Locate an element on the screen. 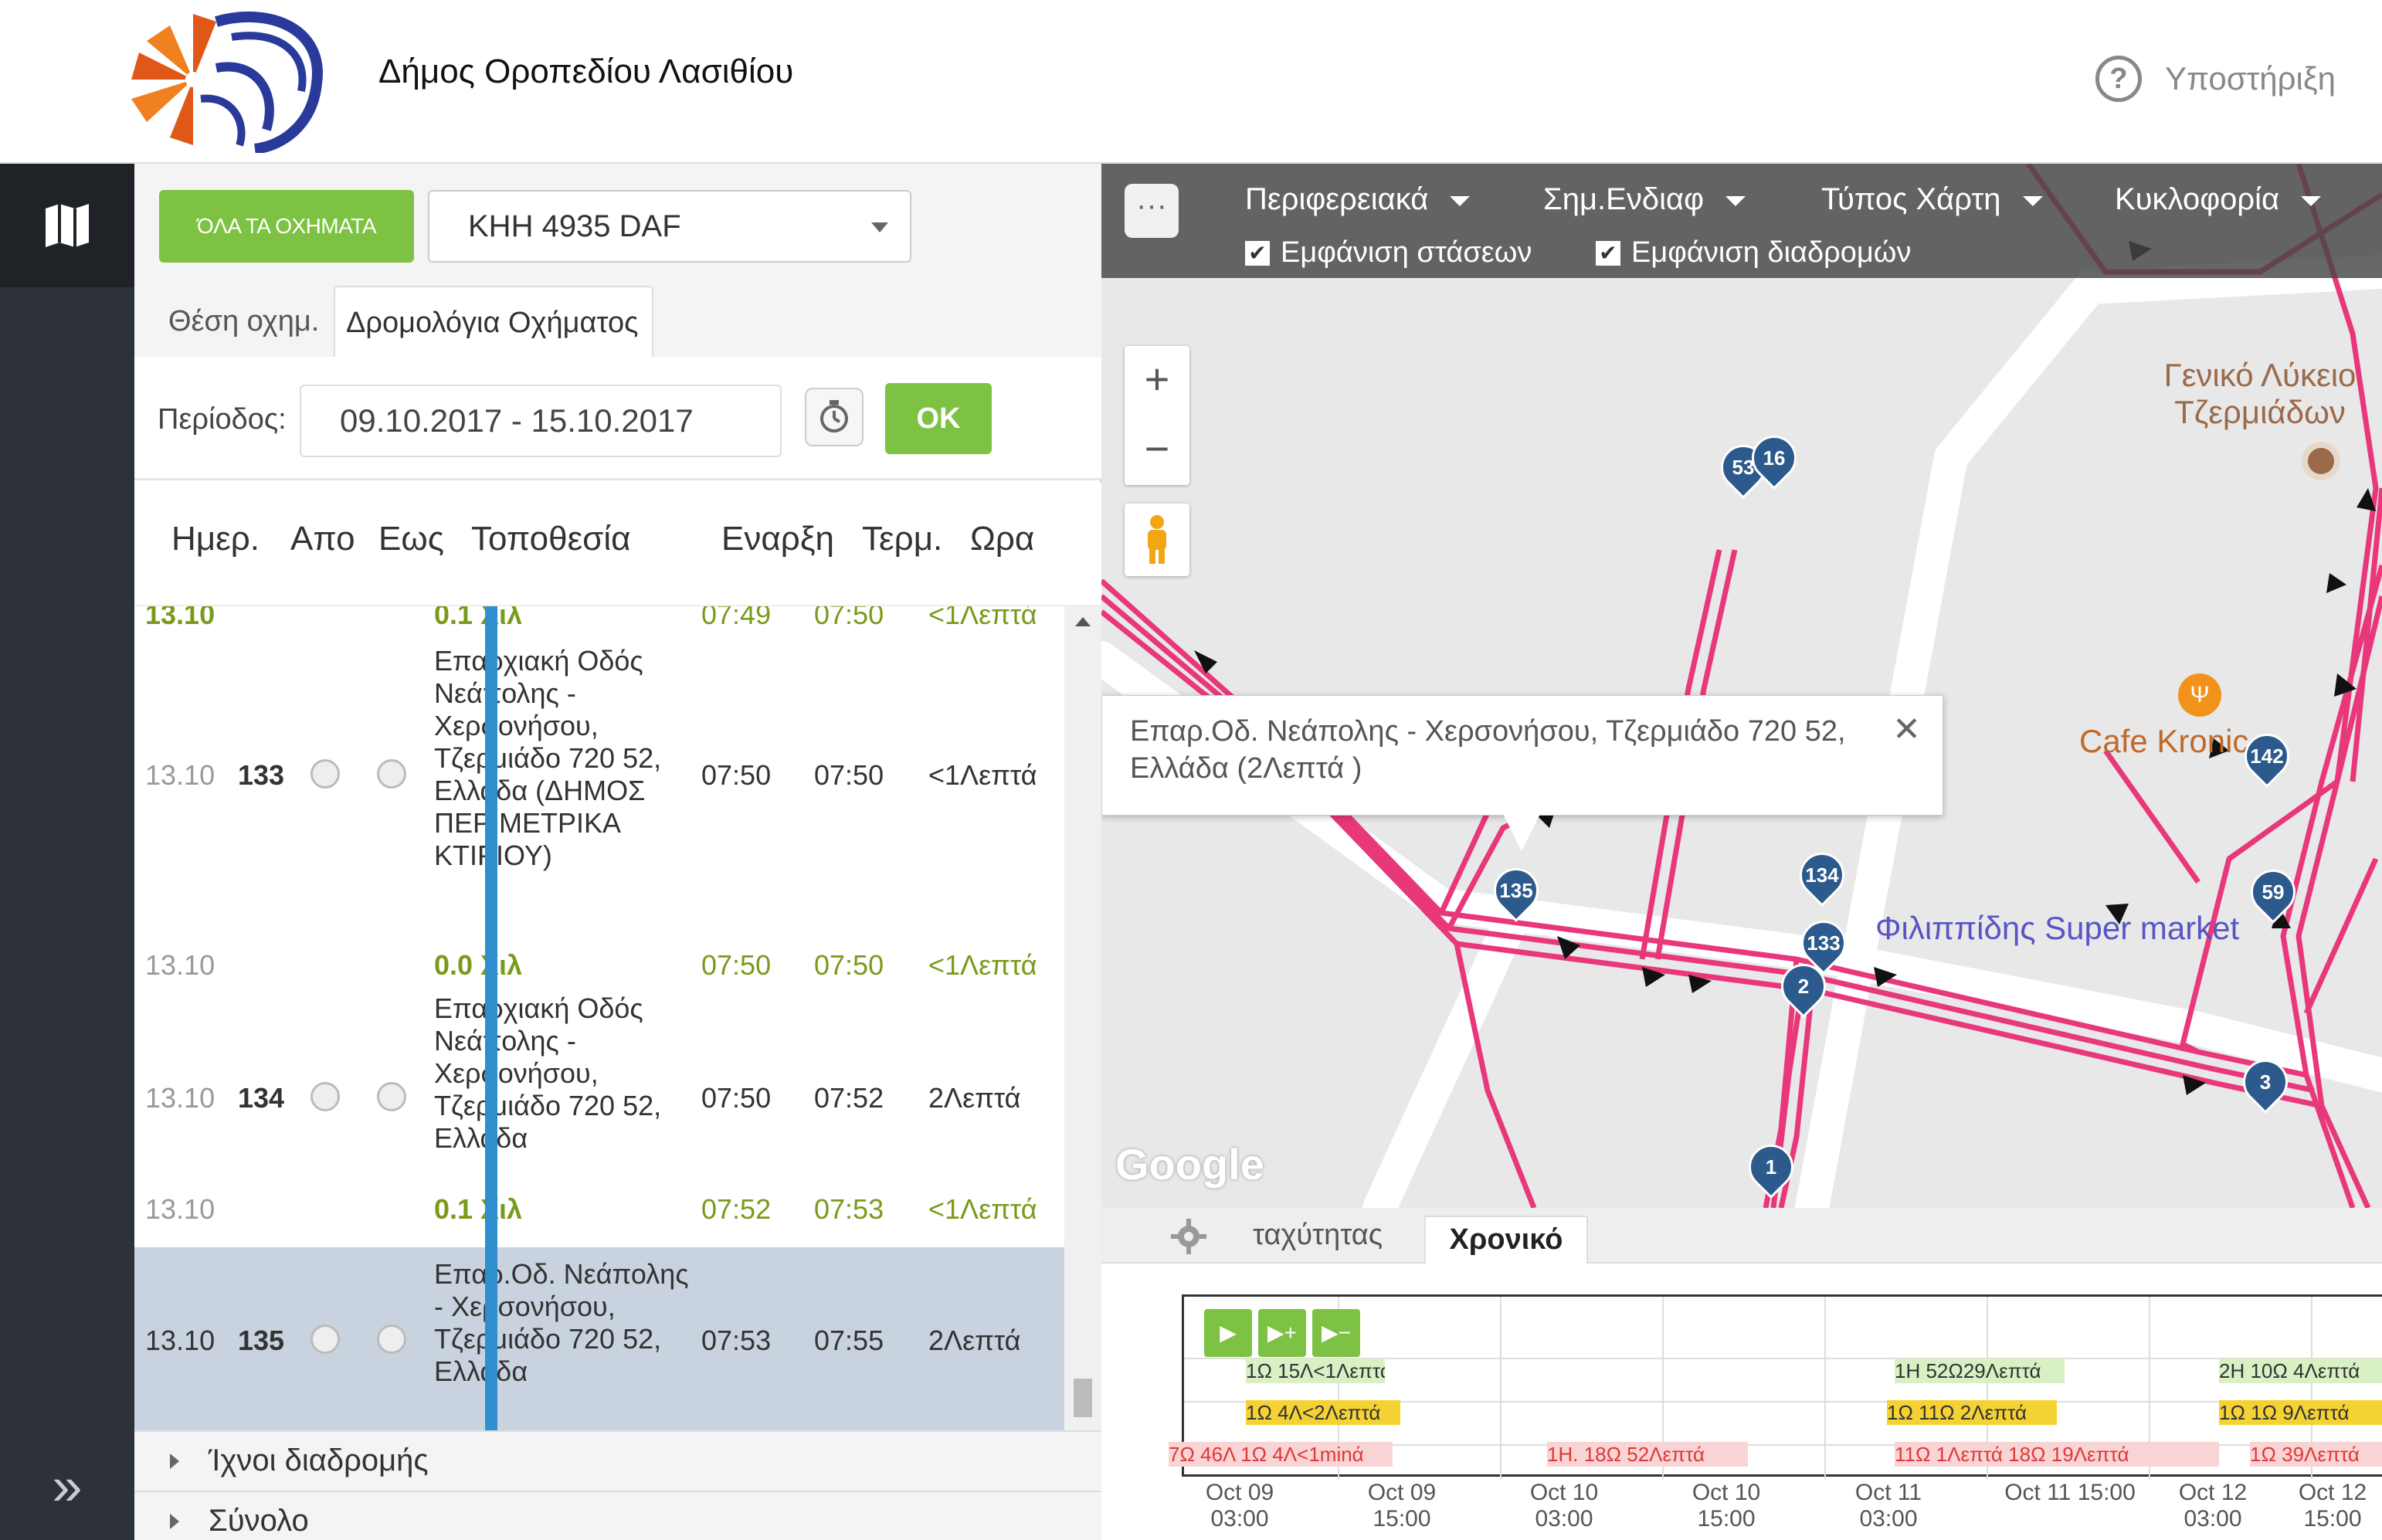 The height and width of the screenshot is (1540, 2382). poi-market-label: Φιλιππίδης Super market is located at coordinates (2057, 928).